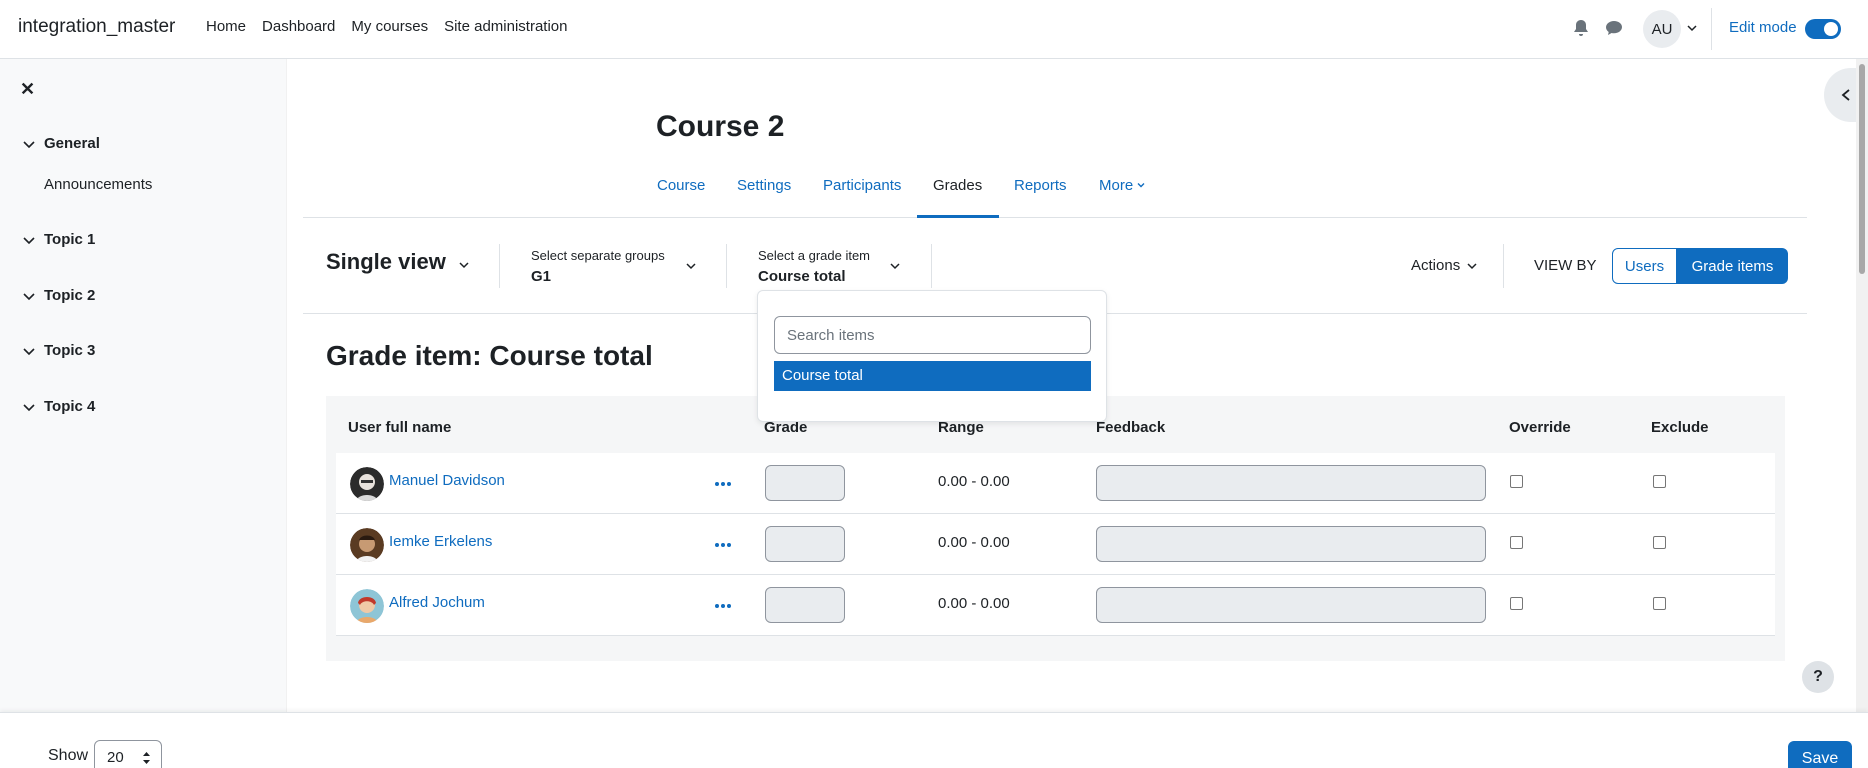  I want to click on per-page-value: 20, so click(115, 757).